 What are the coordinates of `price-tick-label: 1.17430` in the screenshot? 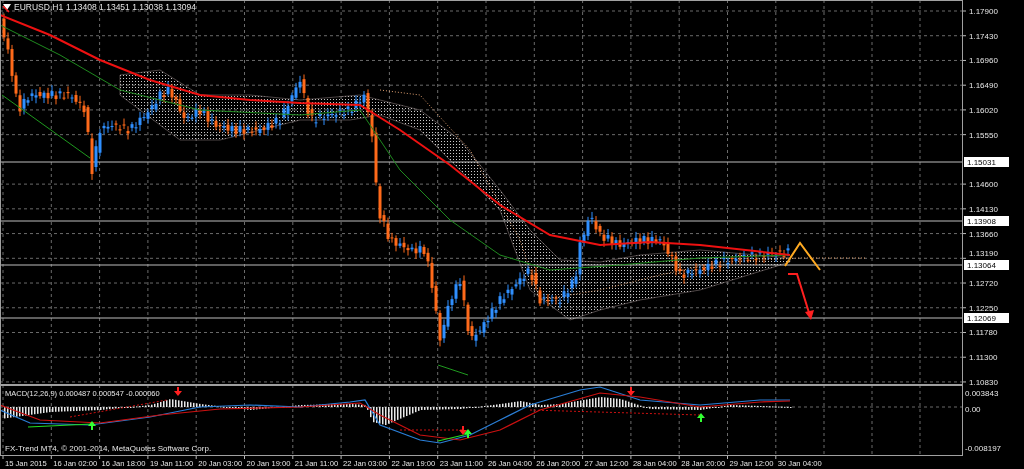 It's located at (983, 36).